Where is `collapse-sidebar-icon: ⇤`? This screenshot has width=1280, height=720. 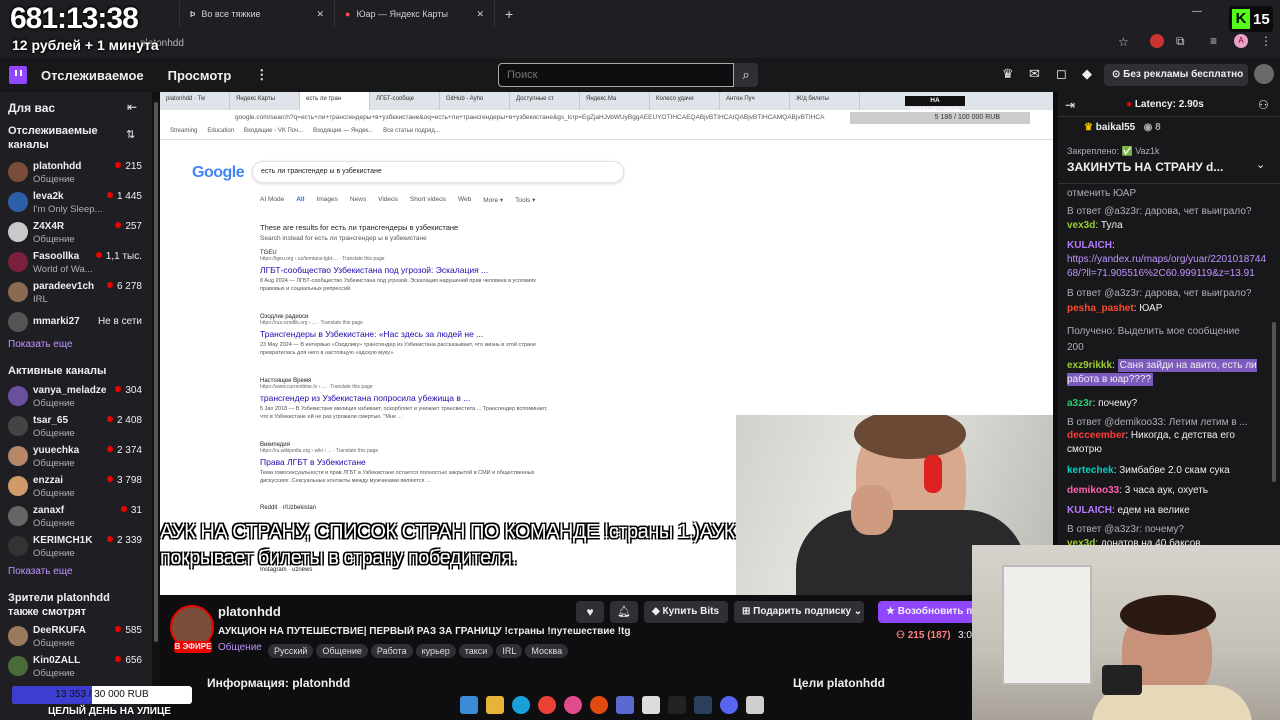 collapse-sidebar-icon: ⇤ is located at coordinates (132, 107).